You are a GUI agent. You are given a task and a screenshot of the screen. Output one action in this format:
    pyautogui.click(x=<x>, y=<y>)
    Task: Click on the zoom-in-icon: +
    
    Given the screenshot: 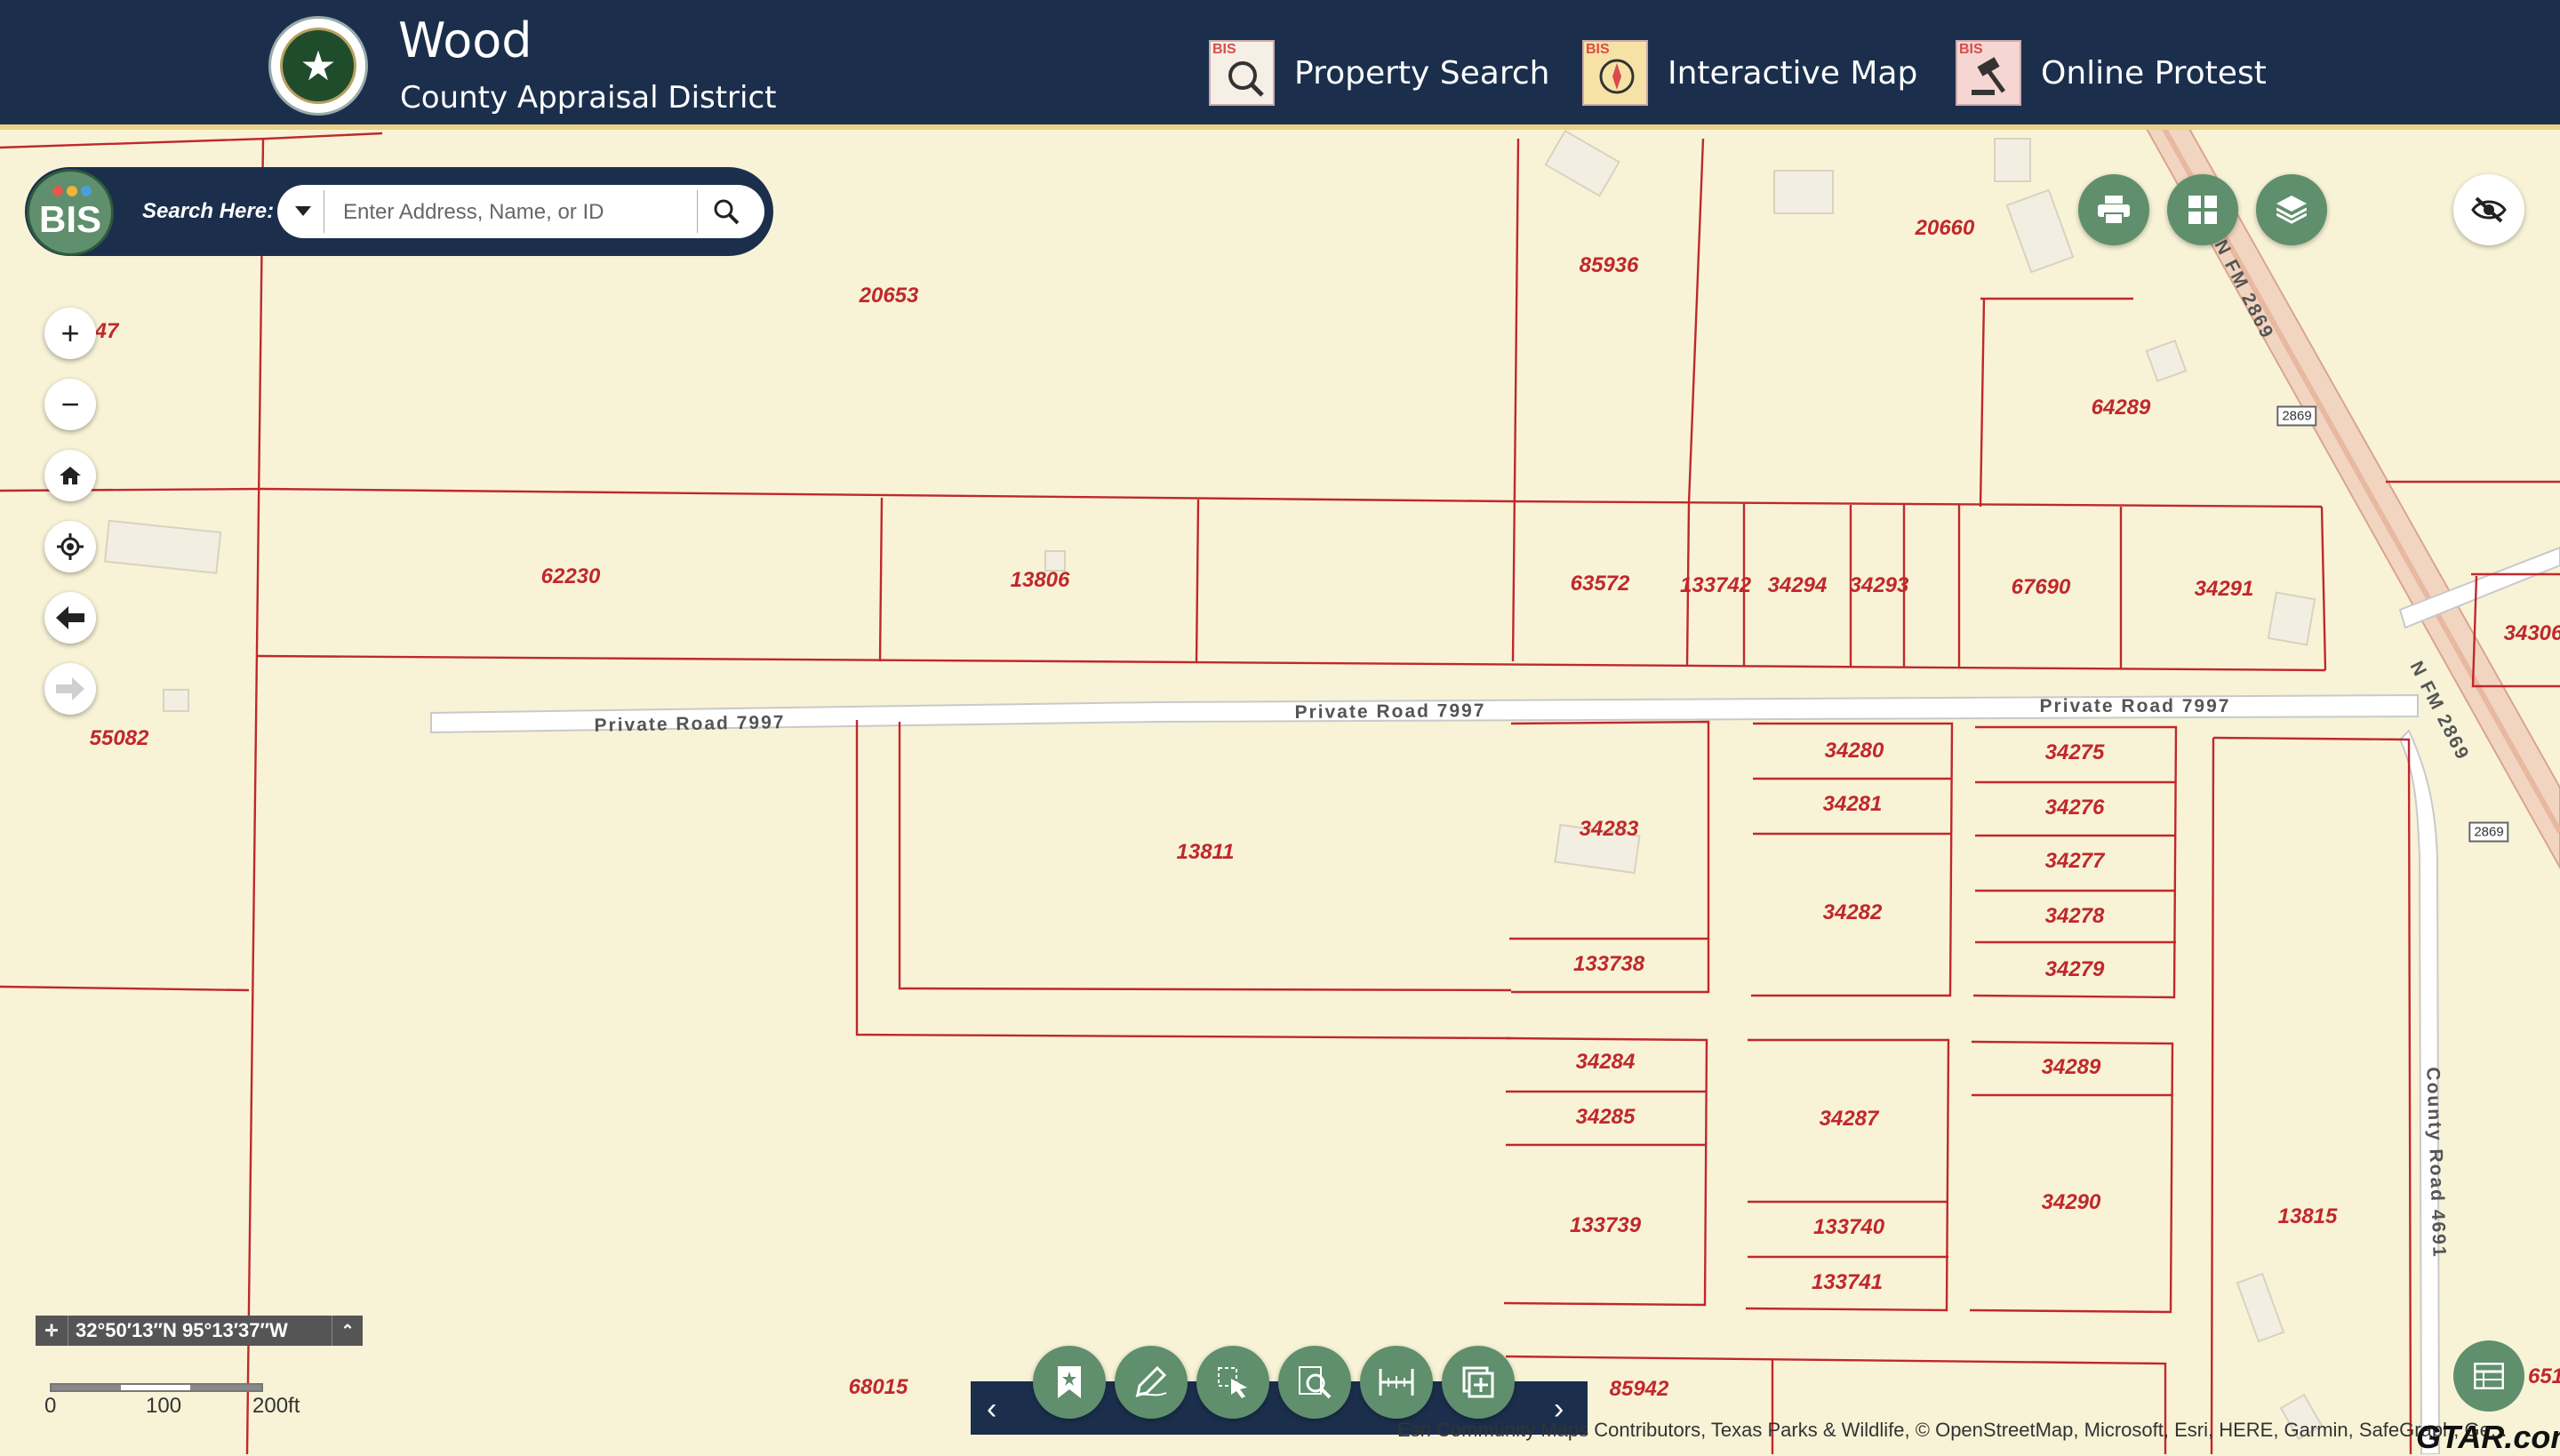 What is the action you would take?
    pyautogui.click(x=70, y=333)
    